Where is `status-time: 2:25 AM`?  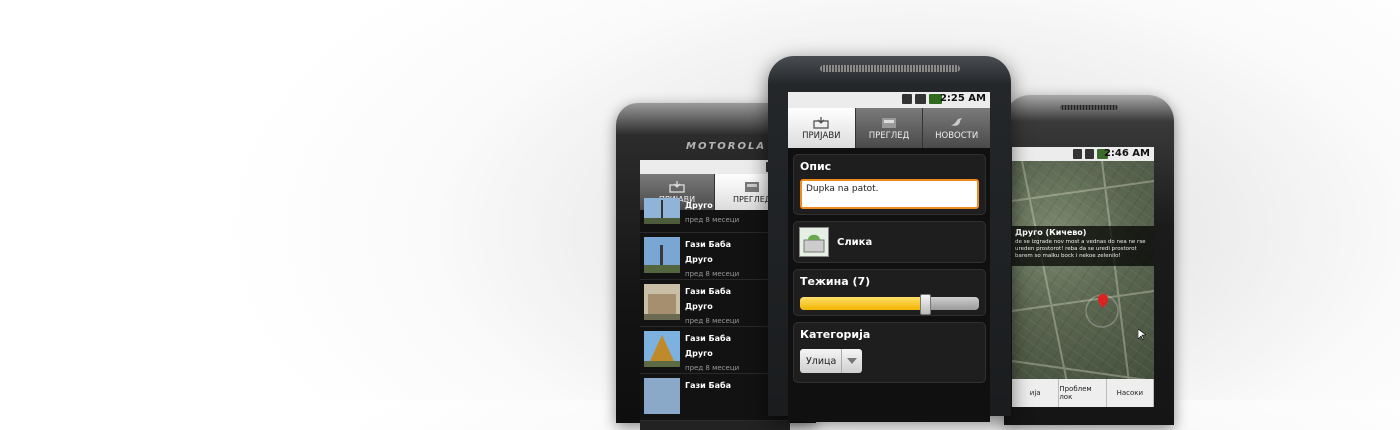
status-time: 2:25 AM is located at coordinates (962, 98).